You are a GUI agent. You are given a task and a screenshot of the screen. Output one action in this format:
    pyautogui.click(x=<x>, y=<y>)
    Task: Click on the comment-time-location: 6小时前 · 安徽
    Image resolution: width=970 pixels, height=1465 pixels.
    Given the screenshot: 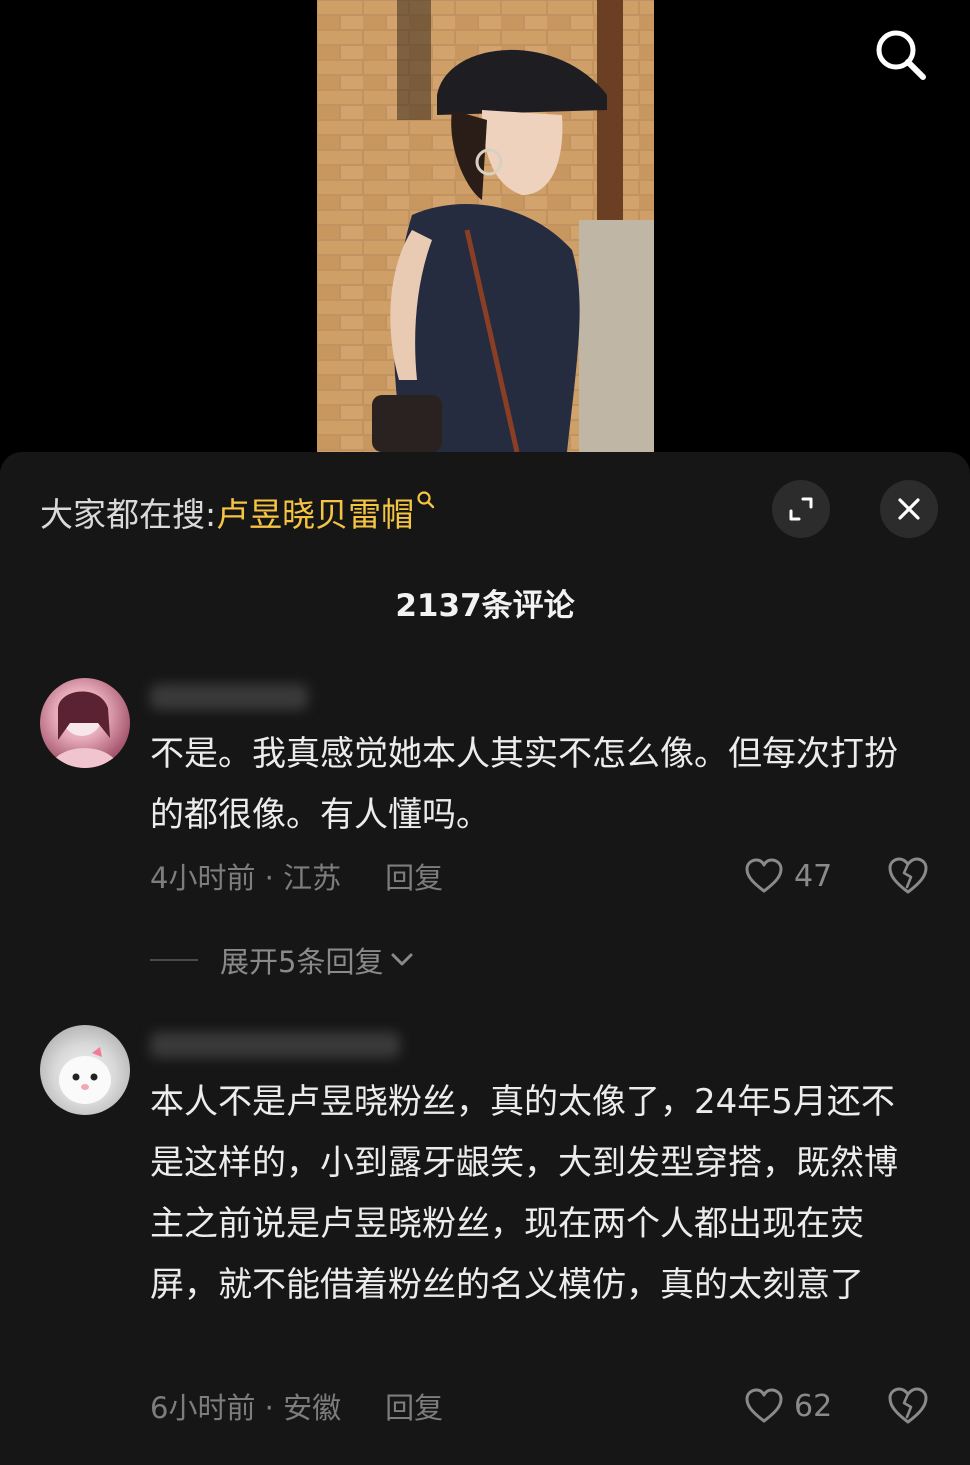 What is the action you would take?
    pyautogui.click(x=246, y=1408)
    